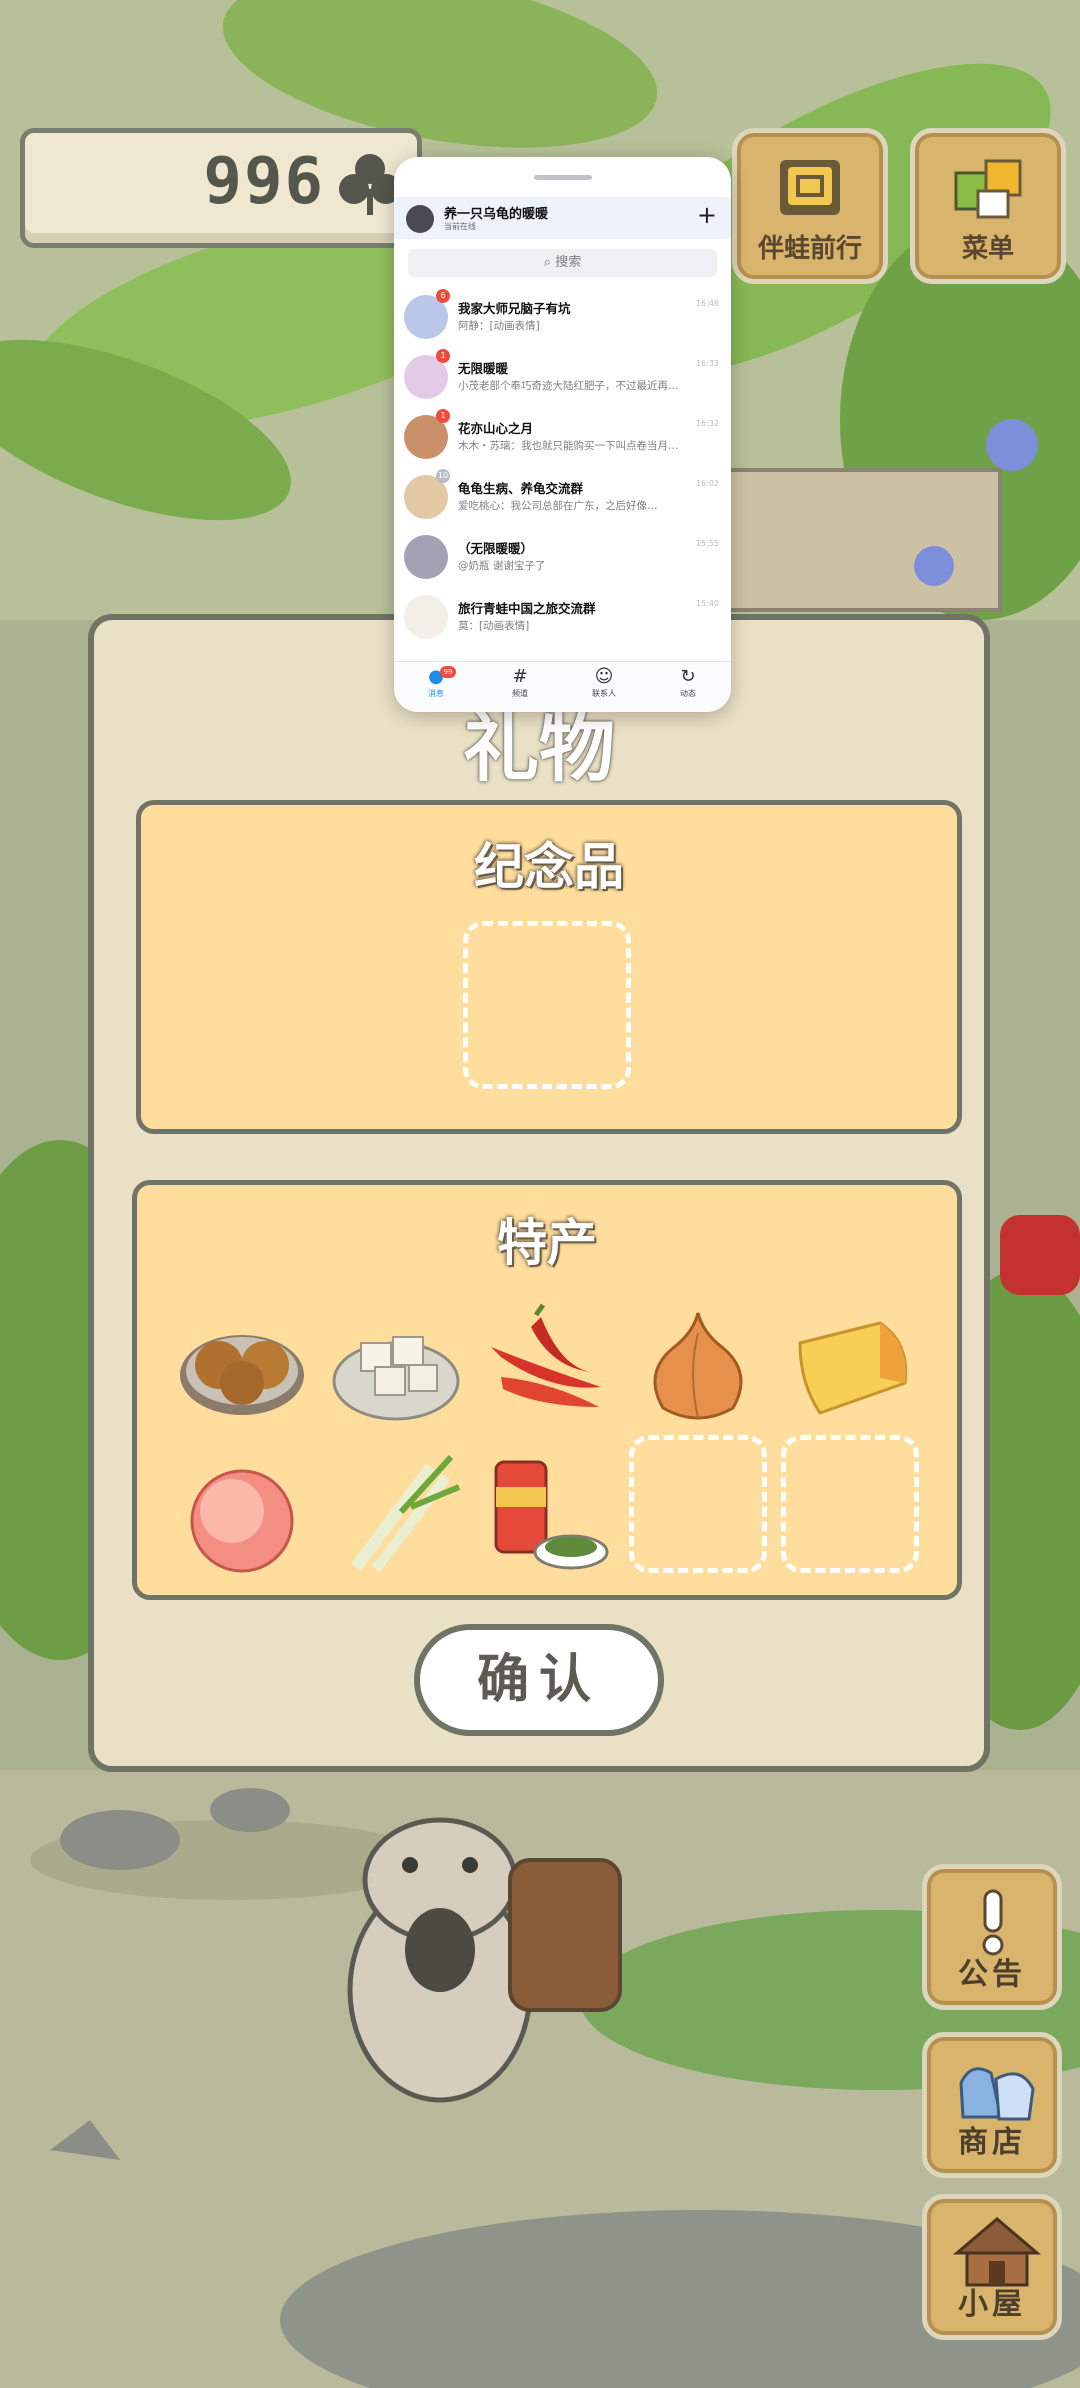 The image size is (1080, 2388). Describe the element at coordinates (496, 548) in the screenshot. I see `conversation-title: （无限暖暖）` at that location.